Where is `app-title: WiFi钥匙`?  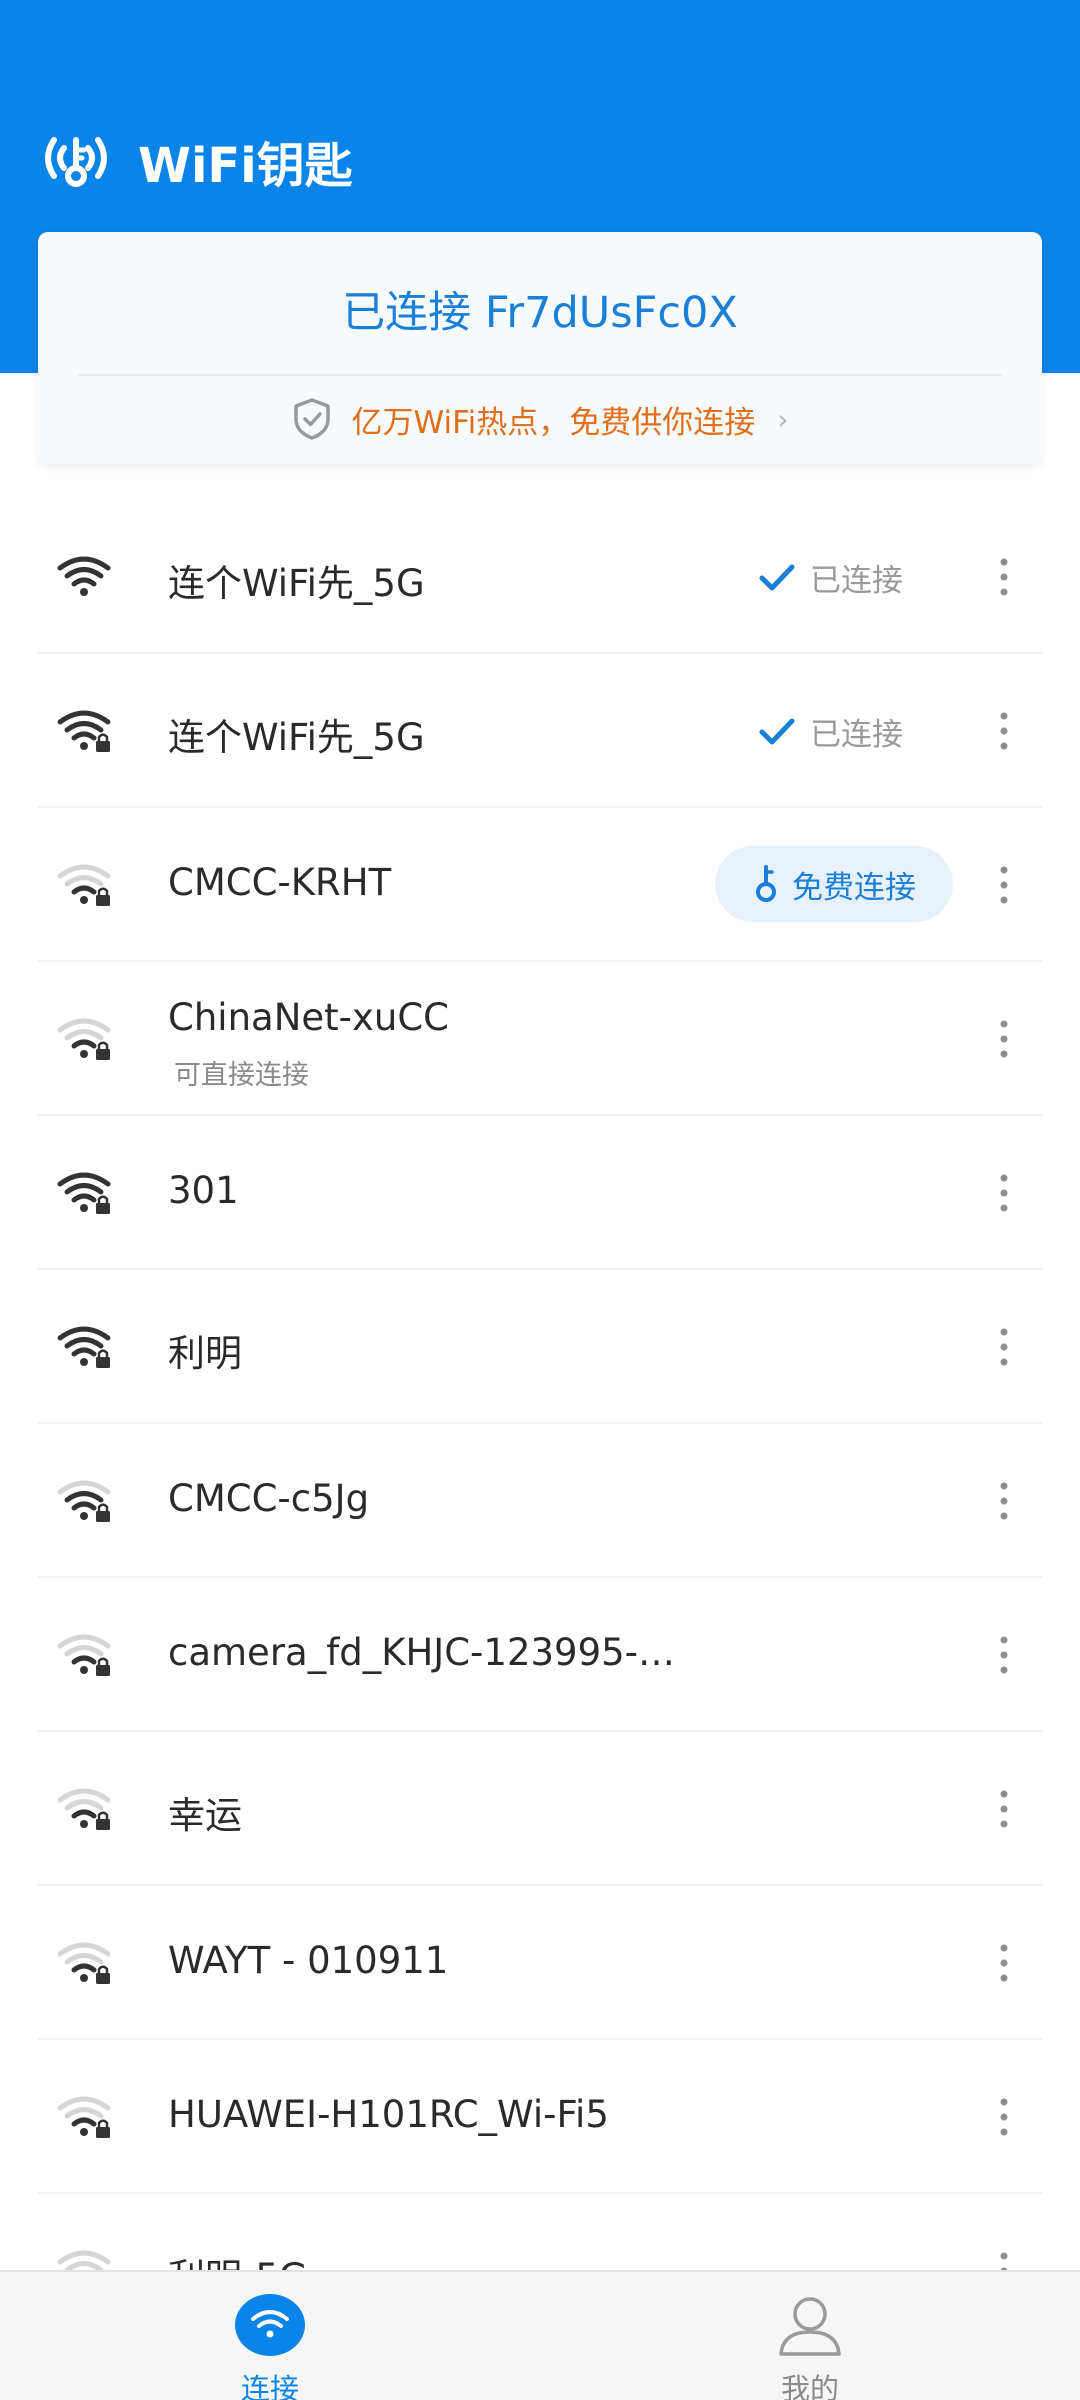
app-title: WiFi钥匙 is located at coordinates (245, 166).